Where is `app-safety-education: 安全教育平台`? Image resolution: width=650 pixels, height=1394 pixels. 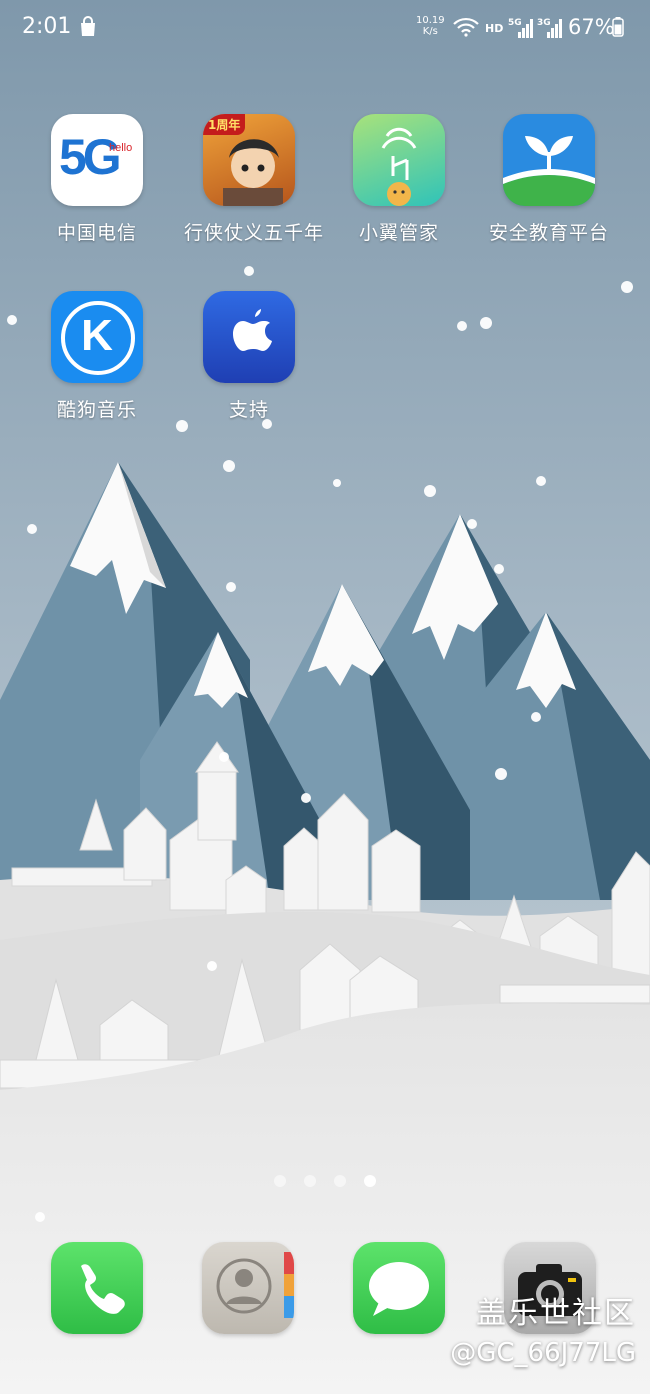
app-safety-education: 安全教育平台 is located at coordinates (549, 179).